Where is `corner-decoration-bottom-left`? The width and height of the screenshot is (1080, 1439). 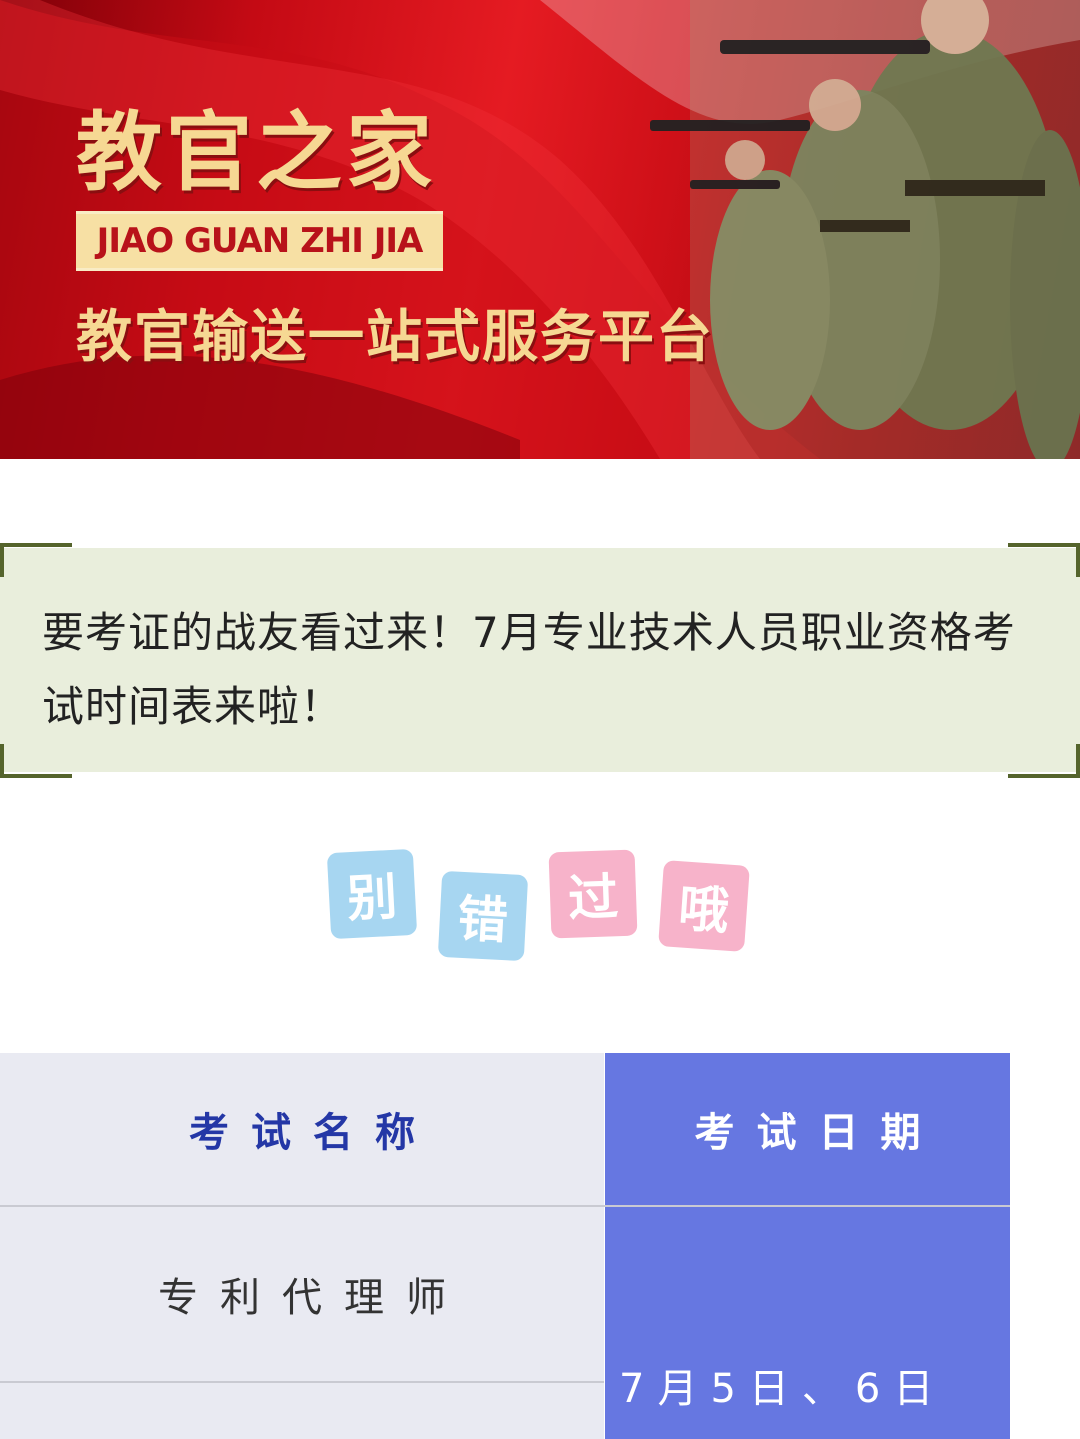 corner-decoration-bottom-left is located at coordinates (36, 761).